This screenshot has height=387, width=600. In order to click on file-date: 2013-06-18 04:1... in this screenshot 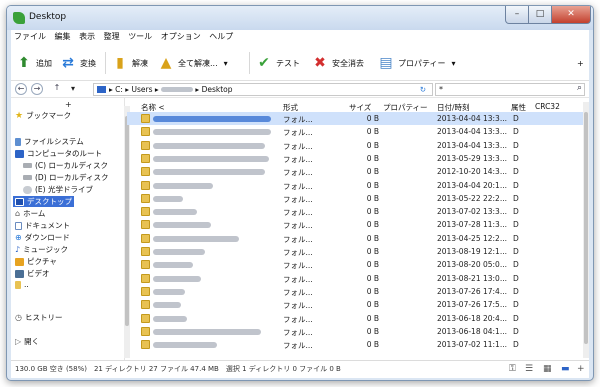, I will do `click(472, 331)`.